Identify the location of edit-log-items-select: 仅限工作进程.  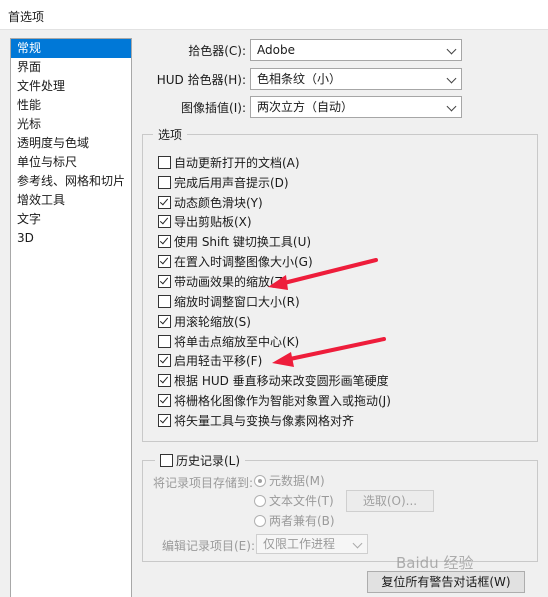
(312, 544).